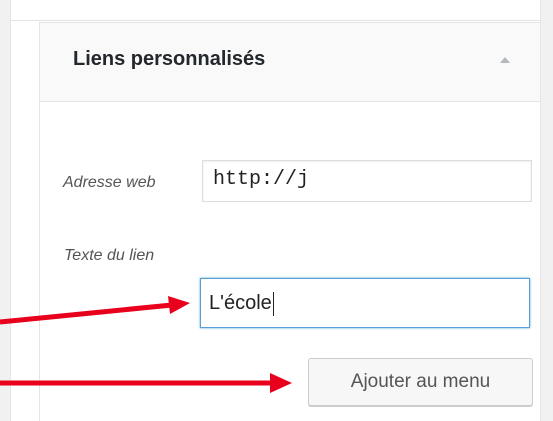 Image resolution: width=553 pixels, height=421 pixels. I want to click on url-input: http://j, so click(367, 181).